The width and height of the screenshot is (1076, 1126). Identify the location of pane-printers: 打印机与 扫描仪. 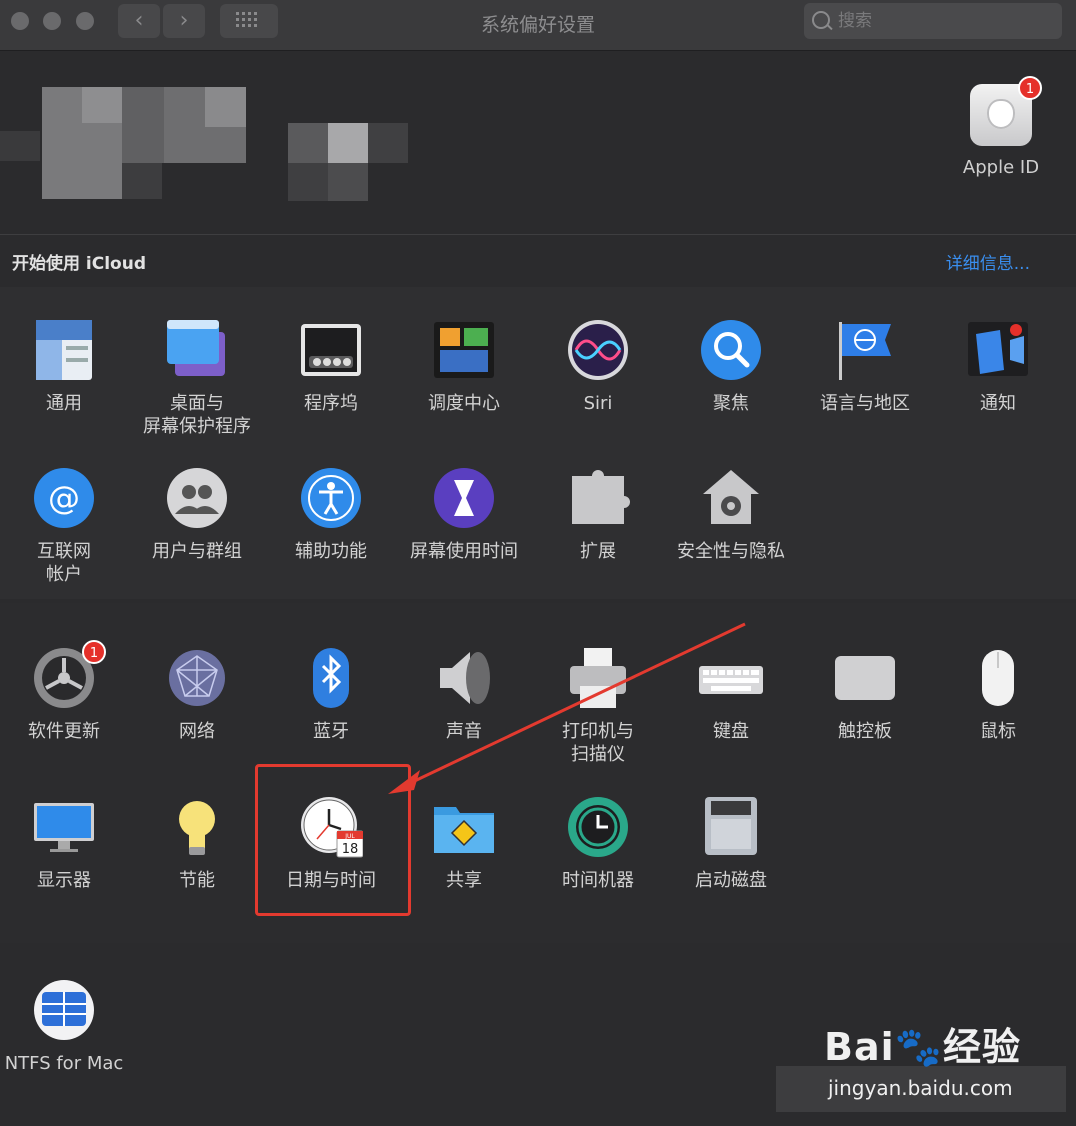
(598, 706).